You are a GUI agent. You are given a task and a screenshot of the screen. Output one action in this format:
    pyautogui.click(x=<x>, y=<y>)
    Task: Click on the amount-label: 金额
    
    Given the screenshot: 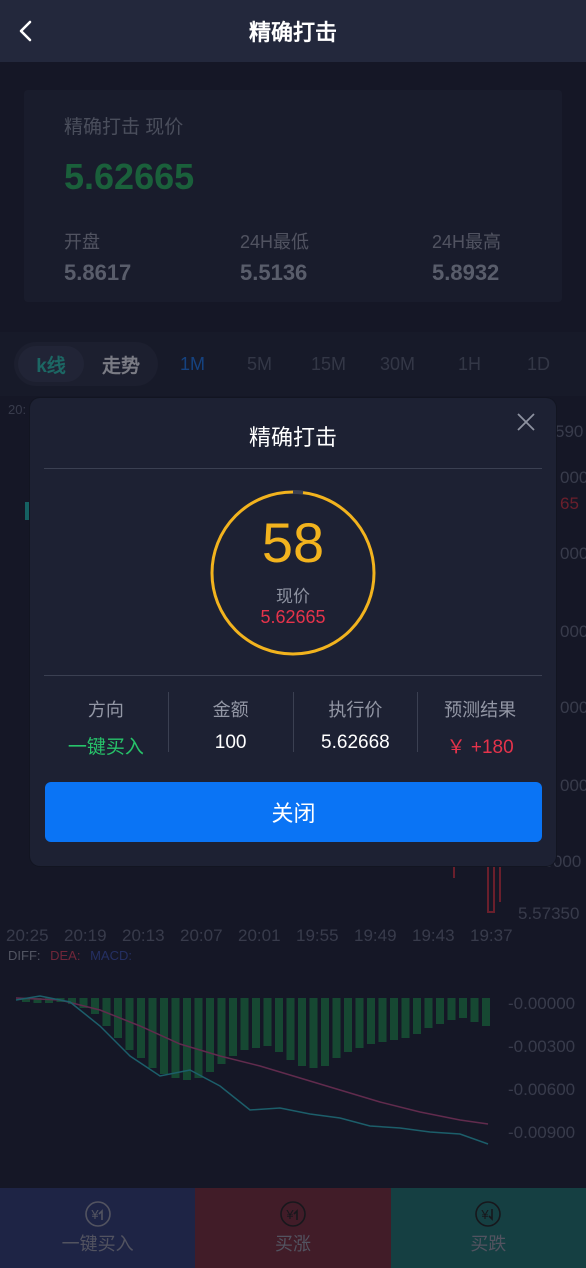 What is the action you would take?
    pyautogui.click(x=230, y=710)
    